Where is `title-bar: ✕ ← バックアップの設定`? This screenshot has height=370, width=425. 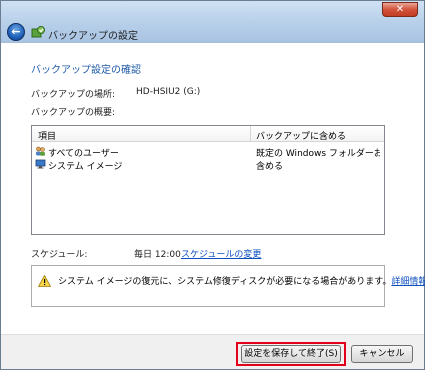
title-bar: ✕ ← バックアップの設定 is located at coordinates (212, 22).